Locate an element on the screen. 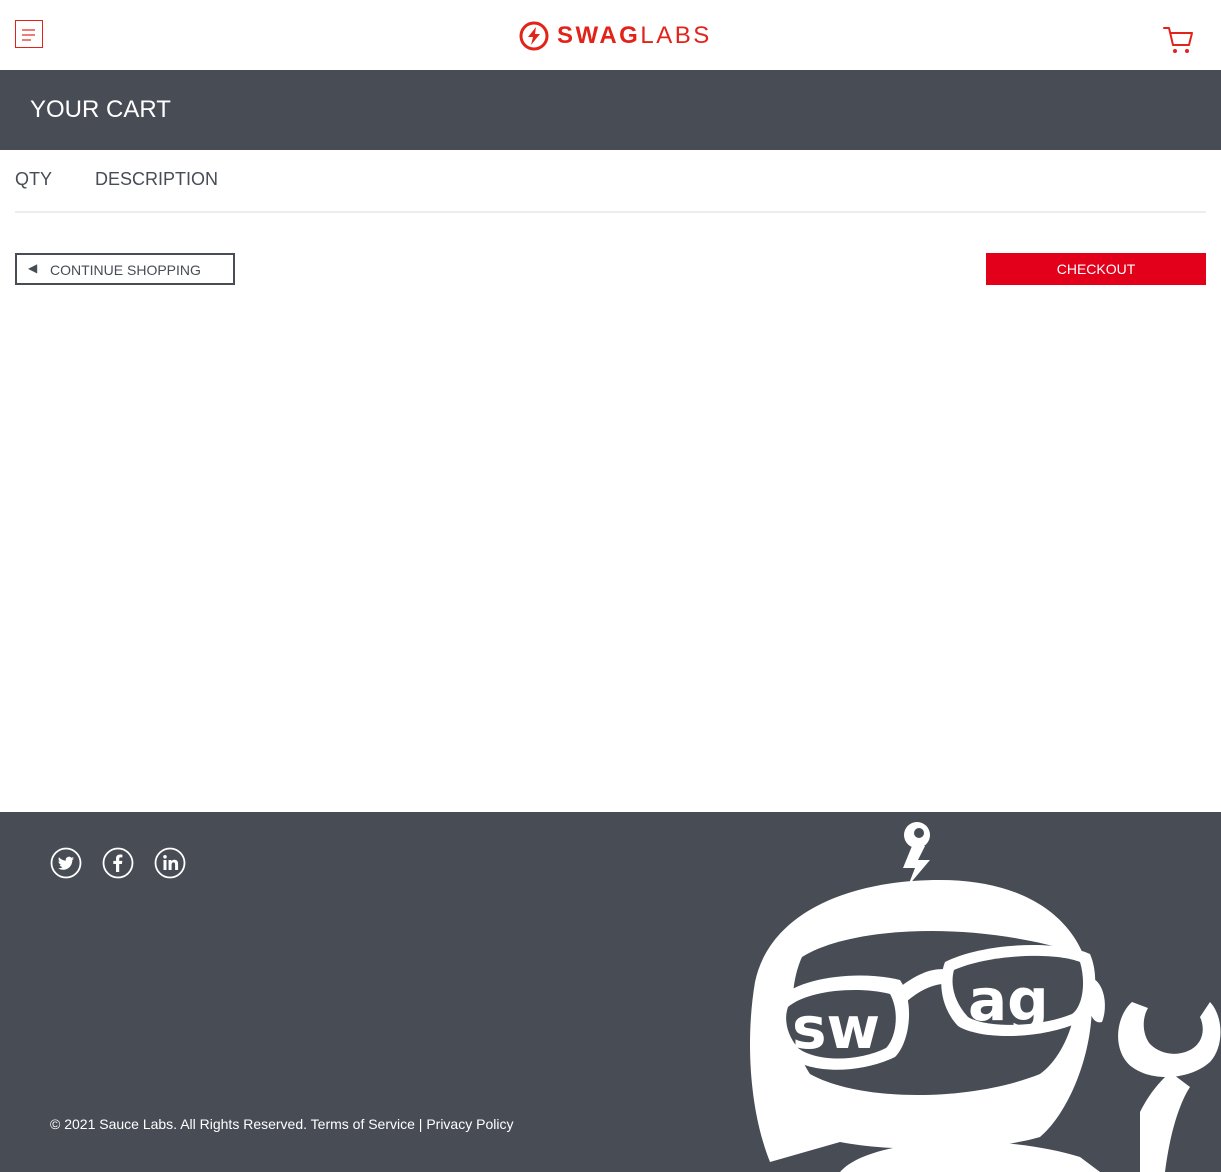 This screenshot has height=1172, width=1221. mascot-glasses-right-text: ag is located at coordinates (1008, 1000).